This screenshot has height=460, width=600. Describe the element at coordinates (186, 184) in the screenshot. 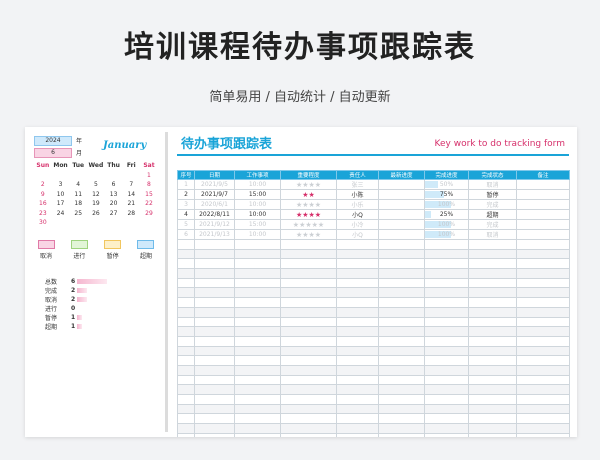

I see `cell-no: 1` at that location.